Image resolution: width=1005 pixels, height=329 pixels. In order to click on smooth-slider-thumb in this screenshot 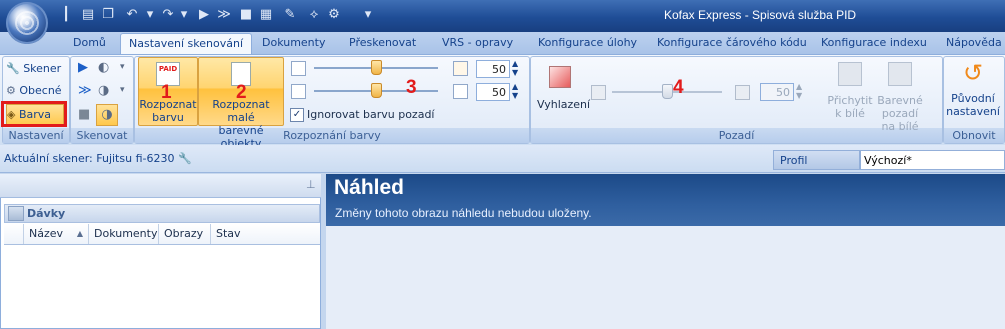, I will do `click(667, 91)`.